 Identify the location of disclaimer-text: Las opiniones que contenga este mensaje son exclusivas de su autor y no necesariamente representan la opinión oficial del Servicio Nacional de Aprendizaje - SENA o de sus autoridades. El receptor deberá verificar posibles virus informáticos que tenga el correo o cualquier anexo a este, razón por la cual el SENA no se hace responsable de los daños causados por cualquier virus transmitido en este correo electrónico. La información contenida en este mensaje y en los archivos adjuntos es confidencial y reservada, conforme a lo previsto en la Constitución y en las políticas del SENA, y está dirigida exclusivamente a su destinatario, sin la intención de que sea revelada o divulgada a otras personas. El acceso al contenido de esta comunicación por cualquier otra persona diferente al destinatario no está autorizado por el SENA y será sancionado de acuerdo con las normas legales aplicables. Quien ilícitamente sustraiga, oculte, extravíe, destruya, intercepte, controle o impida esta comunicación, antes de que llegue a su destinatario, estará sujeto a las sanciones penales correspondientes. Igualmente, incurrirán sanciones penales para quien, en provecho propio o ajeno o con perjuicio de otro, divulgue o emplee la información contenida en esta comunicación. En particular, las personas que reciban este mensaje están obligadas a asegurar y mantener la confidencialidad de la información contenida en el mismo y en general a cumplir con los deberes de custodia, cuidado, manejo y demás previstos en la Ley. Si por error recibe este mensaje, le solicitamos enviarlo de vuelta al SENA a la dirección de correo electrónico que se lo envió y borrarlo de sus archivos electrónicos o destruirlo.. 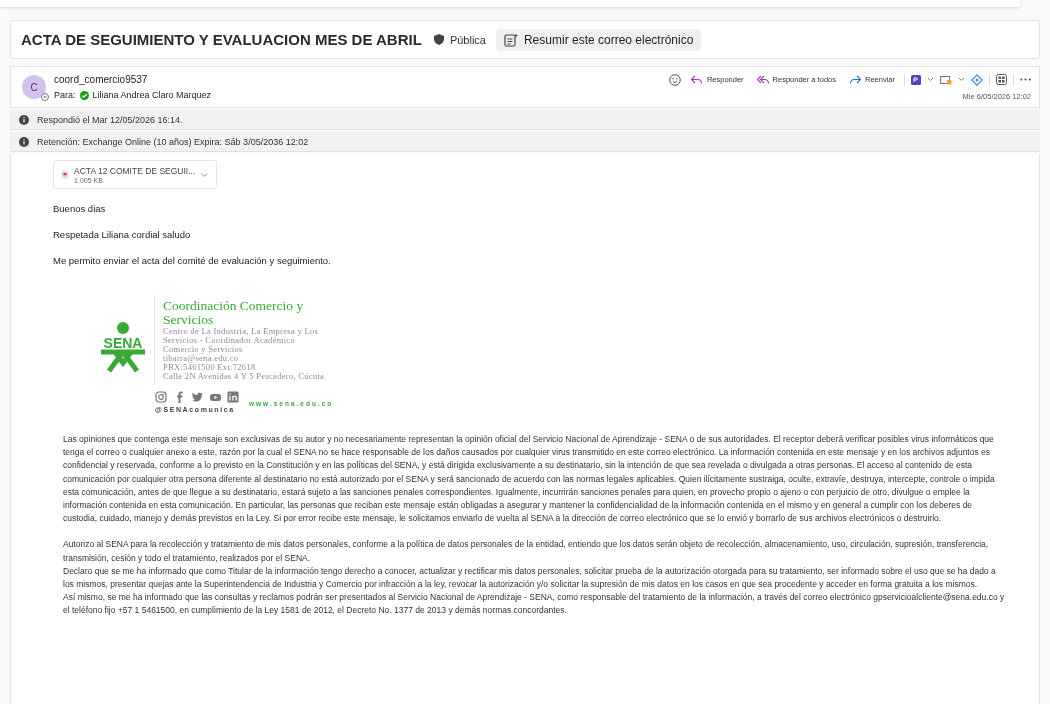
(529, 479).